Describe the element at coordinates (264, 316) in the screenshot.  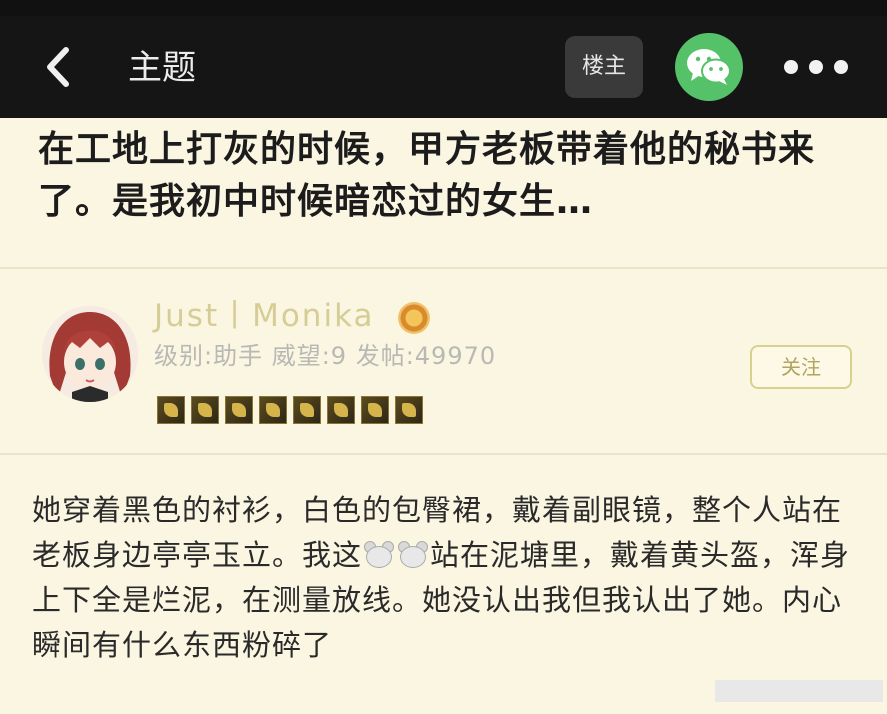
I see `author-username: Just丨Monika` at that location.